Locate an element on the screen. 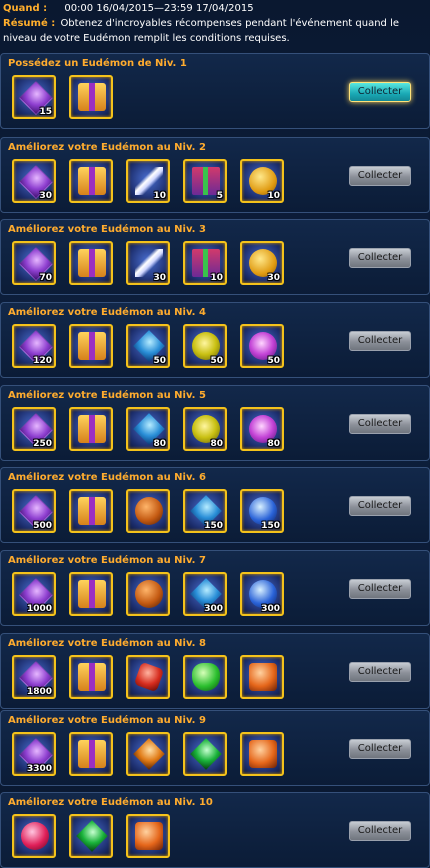 This screenshot has width=430, height=868. reward-item-count: 3300 is located at coordinates (39, 769).